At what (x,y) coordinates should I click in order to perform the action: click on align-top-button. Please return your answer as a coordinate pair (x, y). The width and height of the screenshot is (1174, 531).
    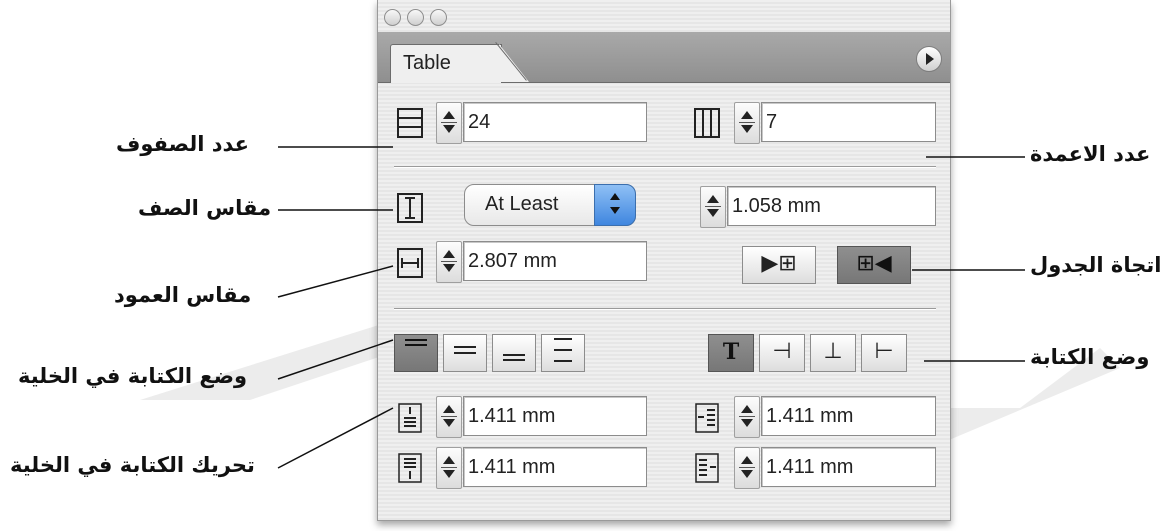
    Looking at the image, I should click on (416, 353).